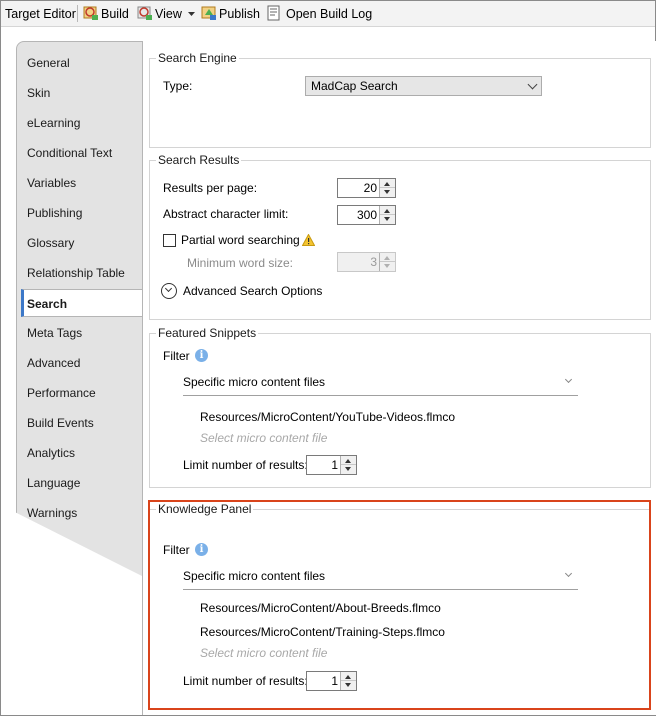 The width and height of the screenshot is (656, 716). I want to click on warning-icon, so click(308, 240).